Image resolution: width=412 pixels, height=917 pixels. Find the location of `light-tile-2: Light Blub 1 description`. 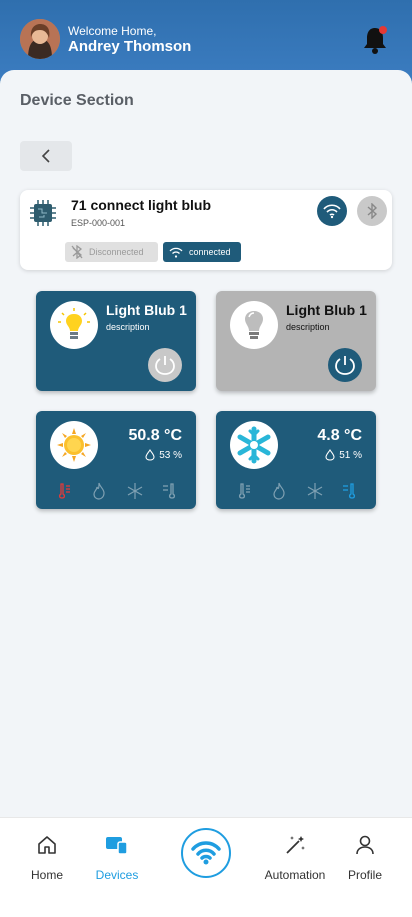

light-tile-2: Light Blub 1 description is located at coordinates (296, 341).